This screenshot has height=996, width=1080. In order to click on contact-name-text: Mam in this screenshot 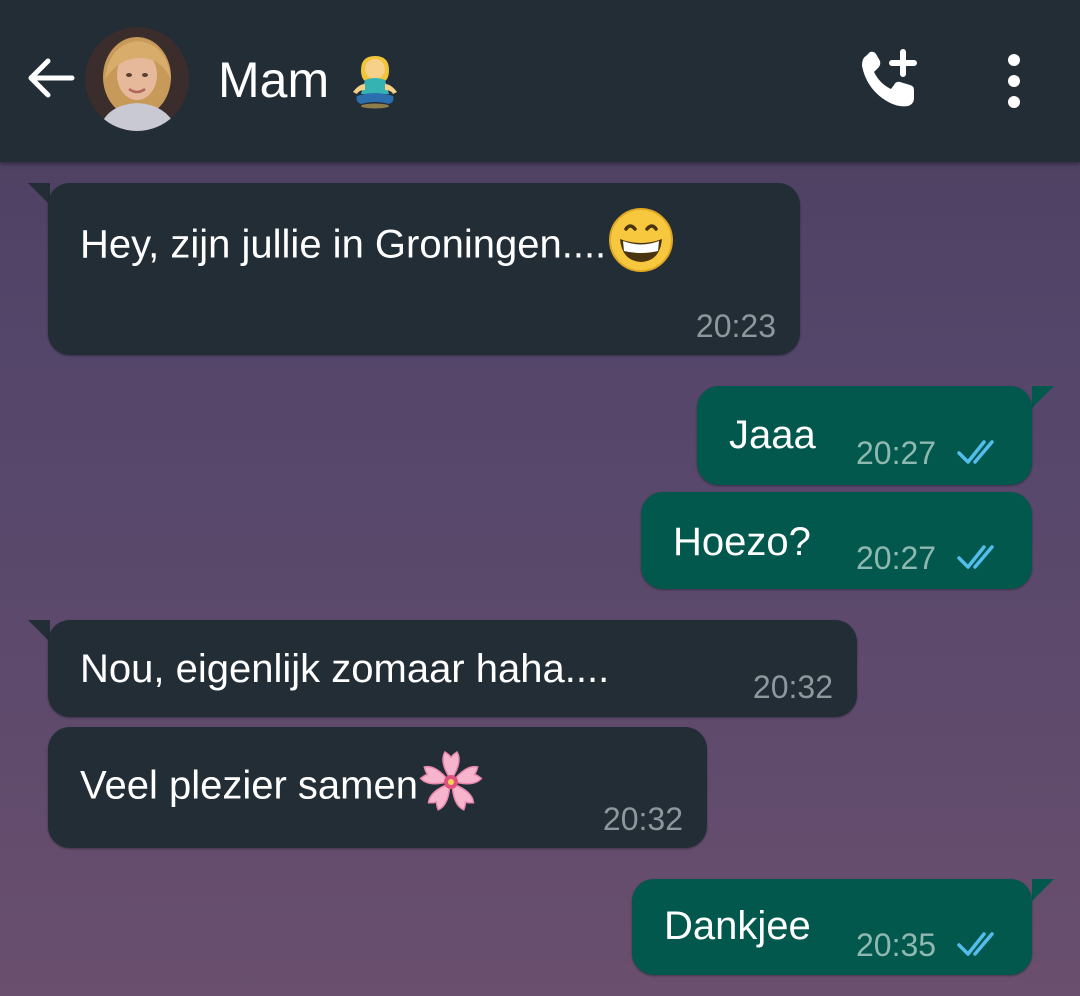, I will do `click(274, 80)`.